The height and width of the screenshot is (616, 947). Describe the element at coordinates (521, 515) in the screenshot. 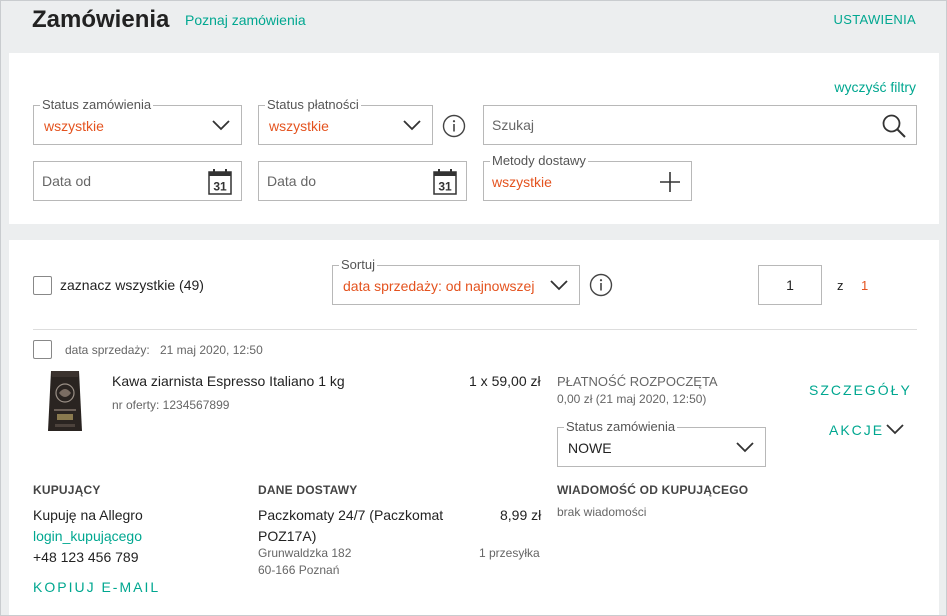

I see `delivery-price: 8,99 zł` at that location.